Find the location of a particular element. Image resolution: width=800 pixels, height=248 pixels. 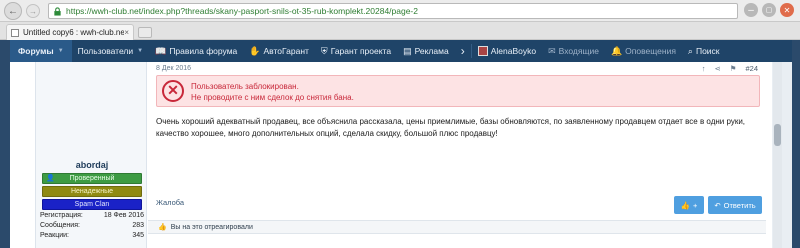

nav-alerts-label: Оповещения is located at coordinates (650, 51).